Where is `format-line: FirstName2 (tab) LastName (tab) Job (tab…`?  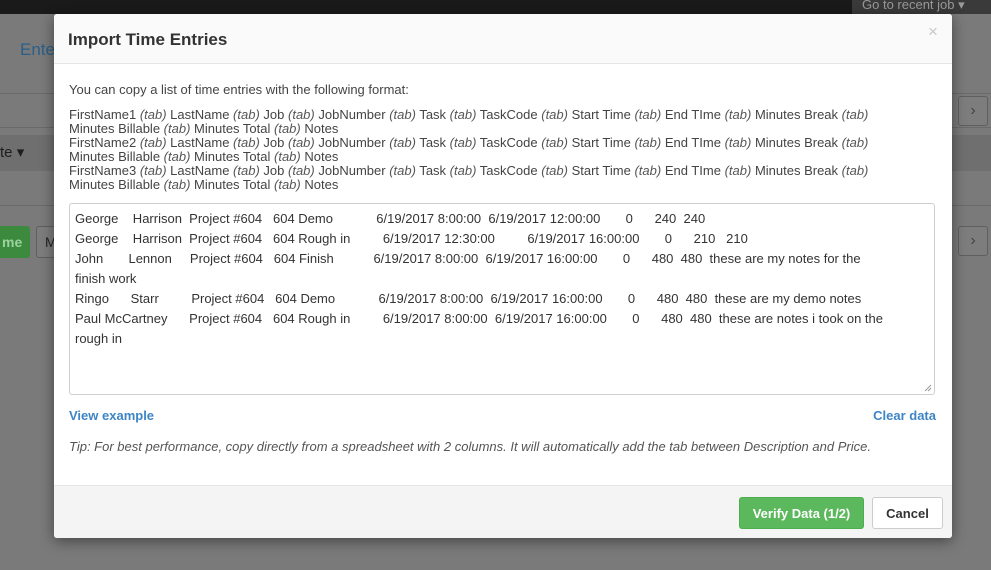
format-line: FirstName2 (tab) LastName (tab) Job (tab… is located at coordinates (504, 143).